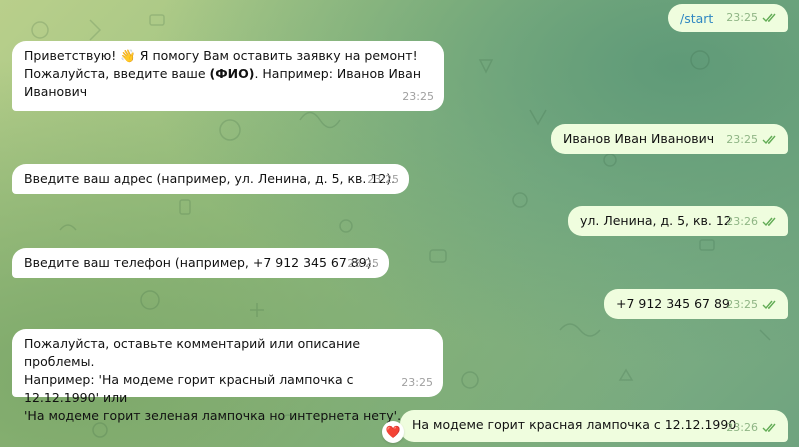 Image resolution: width=799 pixels, height=447 pixels. What do you see at coordinates (656, 220) in the screenshot?
I see `message-text: ул. Ленина, д. 5, кв. 12` at bounding box center [656, 220].